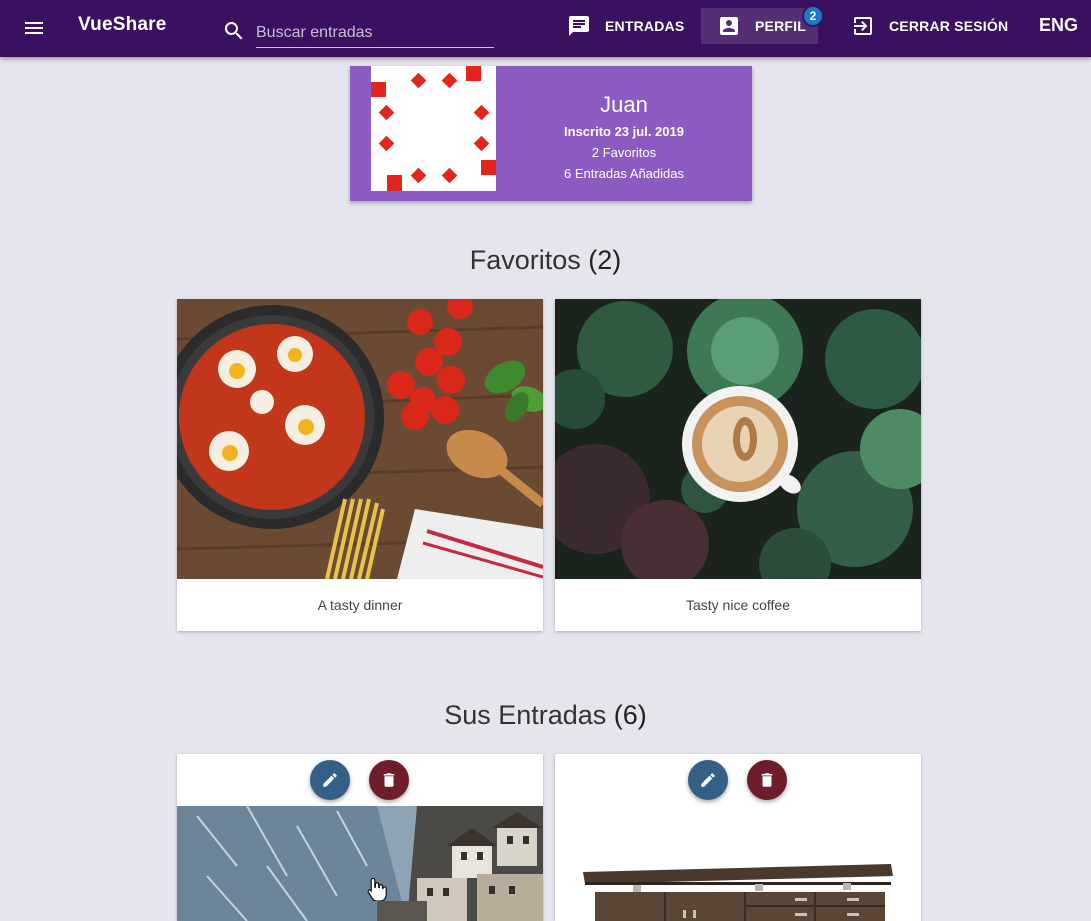 This screenshot has height=921, width=1091. I want to click on notification-badge: 2, so click(813, 16).